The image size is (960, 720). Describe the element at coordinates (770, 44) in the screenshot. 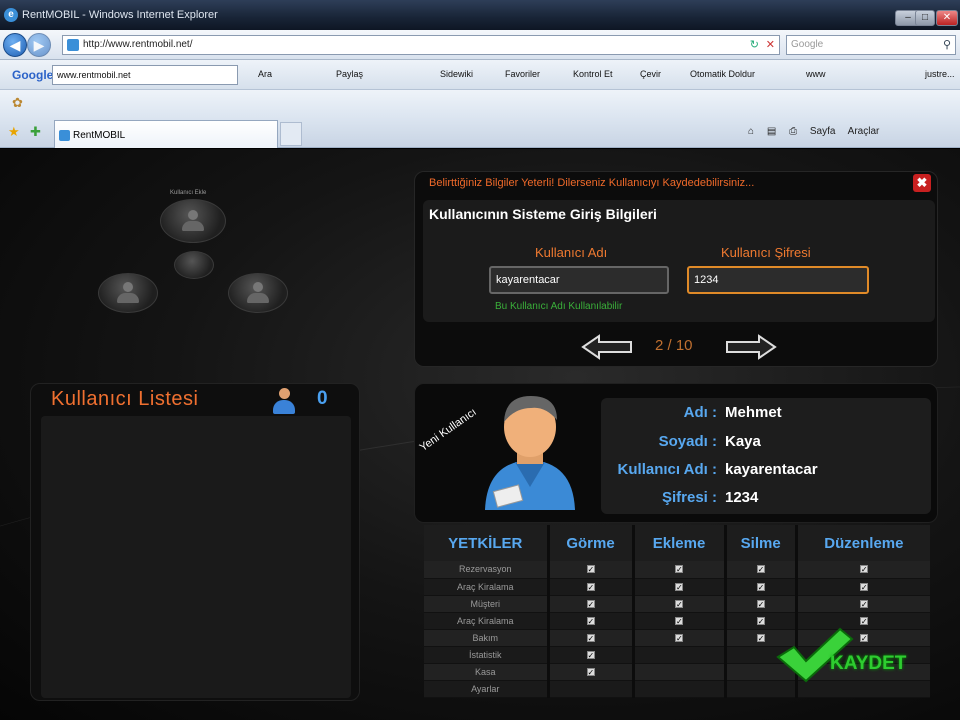

I see `stop-icon: ✕` at that location.